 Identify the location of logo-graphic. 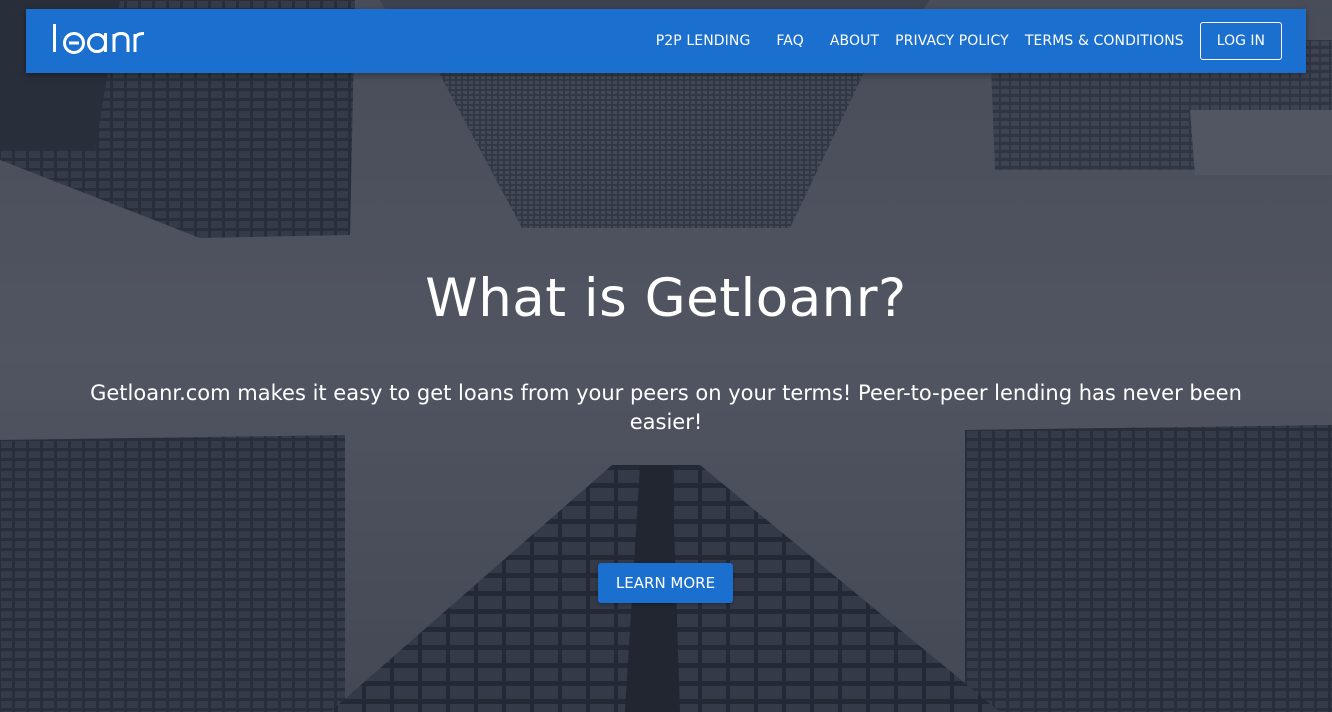
(99, 39).